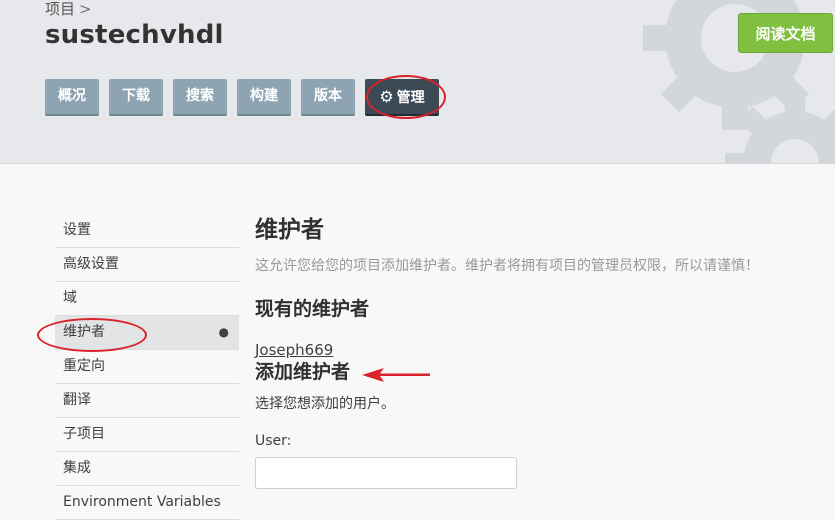  Describe the element at coordinates (147, 435) in the screenshot. I see `sidebar-item-subprojects: 子项目` at that location.